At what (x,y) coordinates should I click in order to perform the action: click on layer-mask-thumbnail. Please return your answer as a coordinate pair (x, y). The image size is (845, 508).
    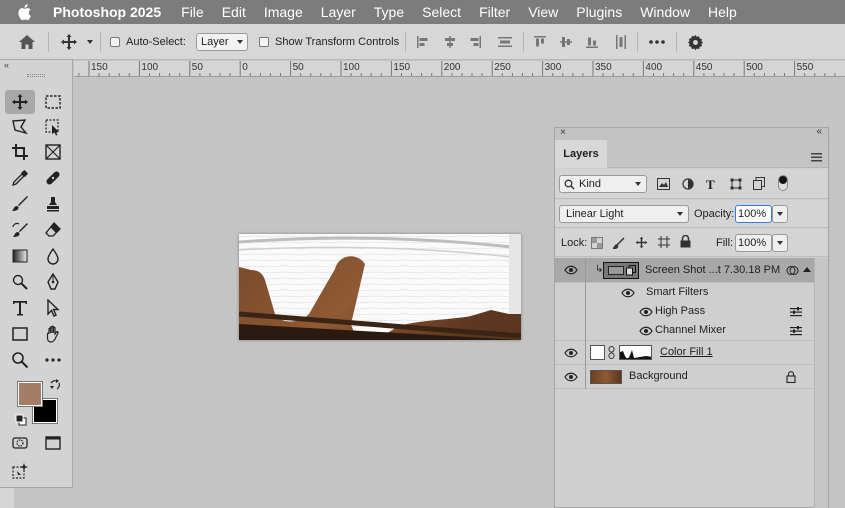
    Looking at the image, I should click on (635, 352).